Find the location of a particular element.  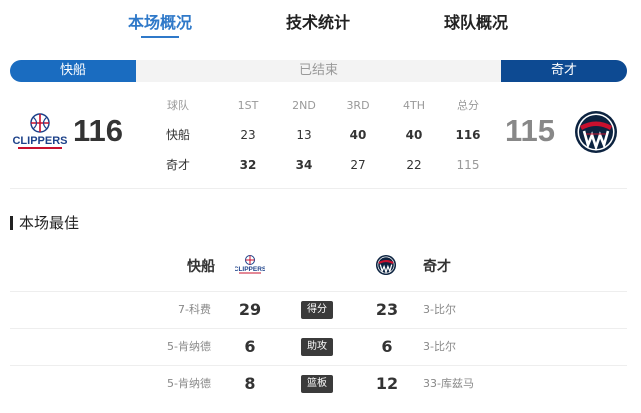

row-team-name: 快船 is located at coordinates (177, 135).